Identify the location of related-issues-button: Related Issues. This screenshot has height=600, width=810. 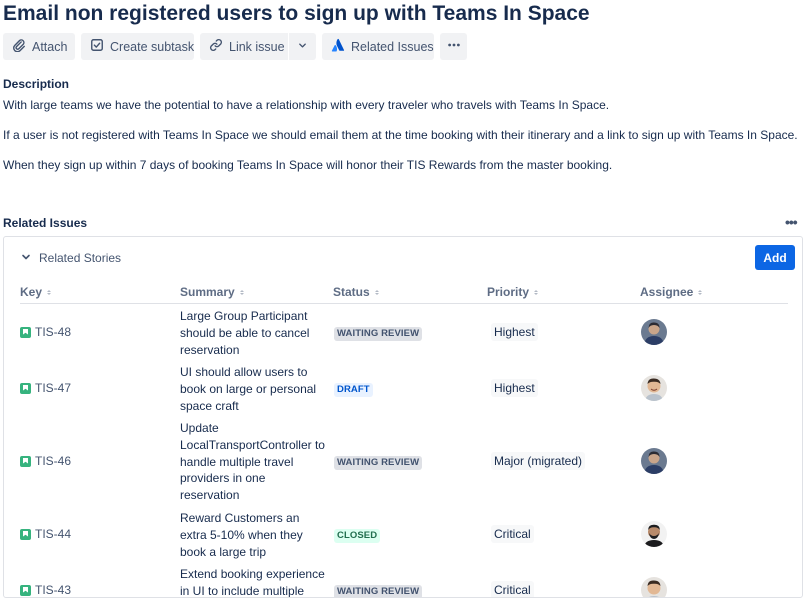
(378, 46).